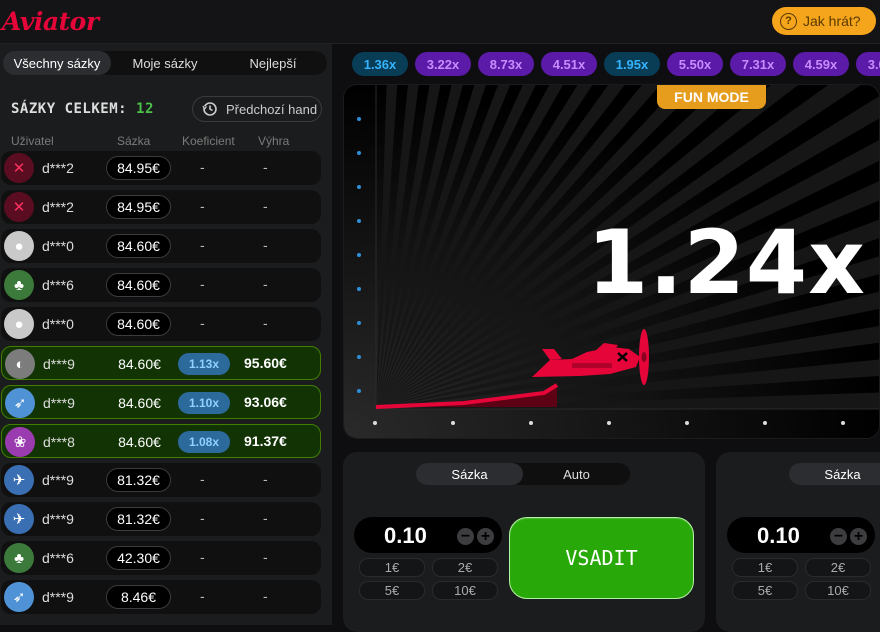  What do you see at coordinates (838, 567) in the screenshot?
I see `quick-stake-2-b: 2€` at bounding box center [838, 567].